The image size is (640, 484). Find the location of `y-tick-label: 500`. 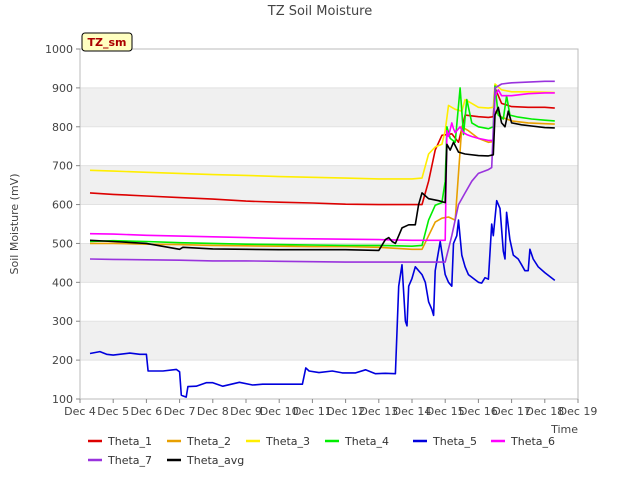

y-tick-label: 500 is located at coordinates (62, 243).